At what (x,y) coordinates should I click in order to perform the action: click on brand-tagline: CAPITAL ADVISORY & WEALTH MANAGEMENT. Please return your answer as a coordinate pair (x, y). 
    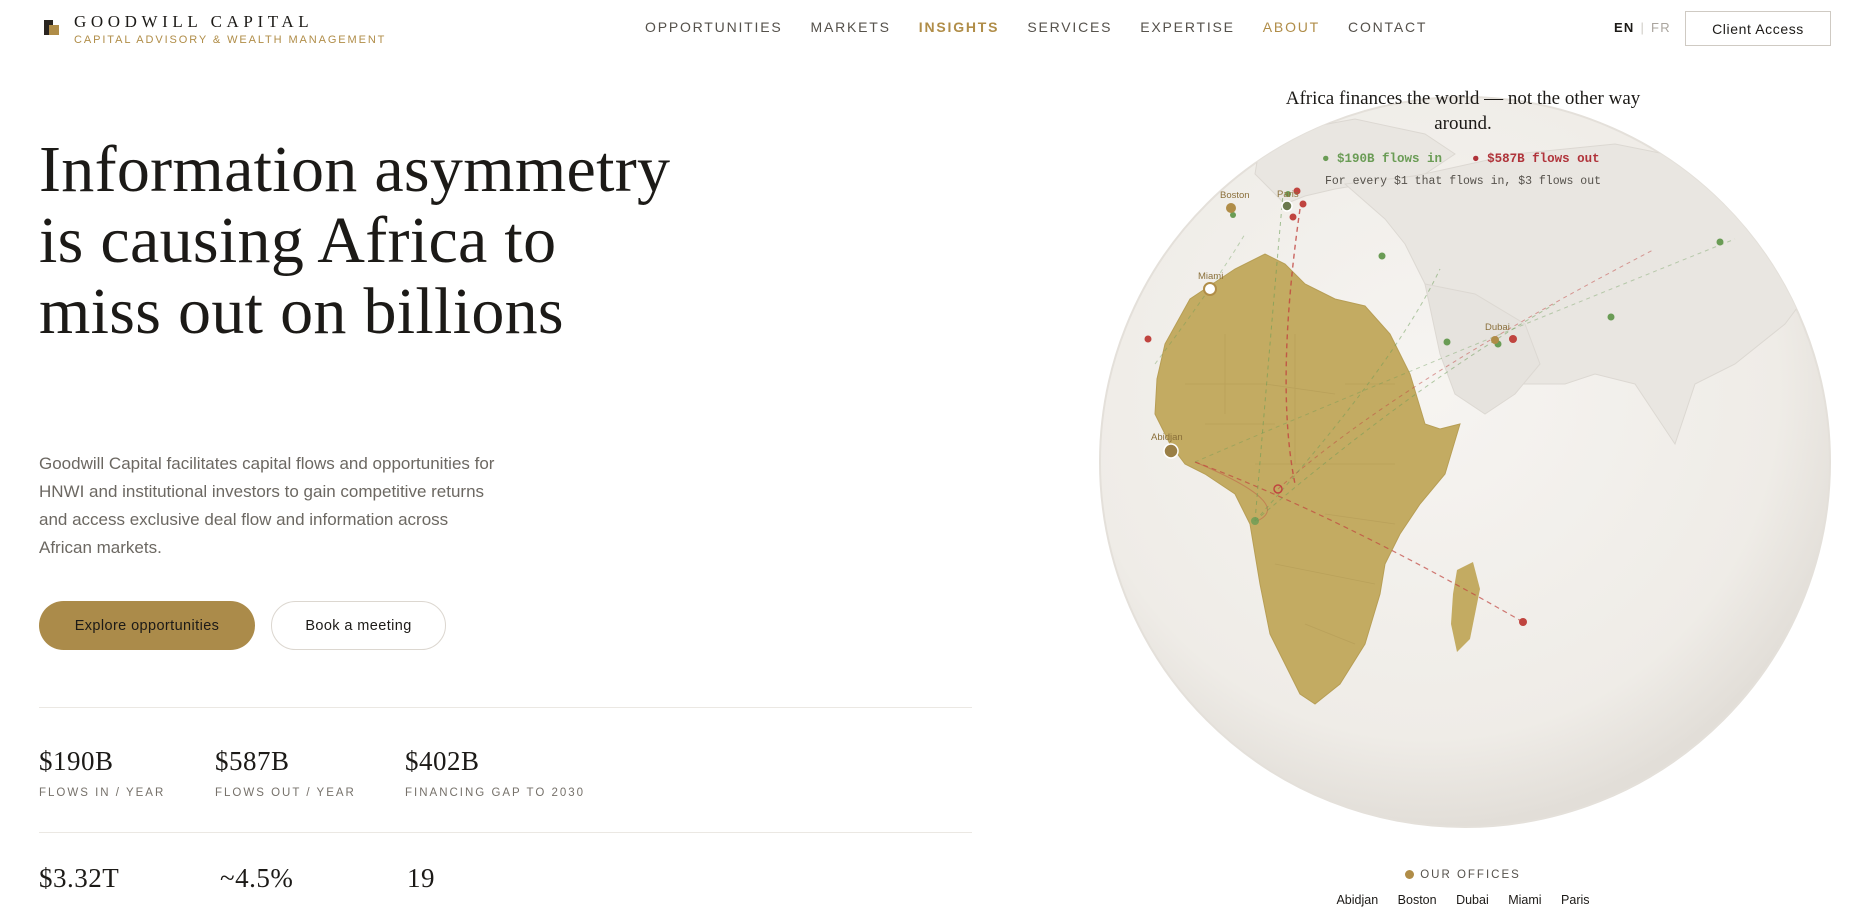
    Looking at the image, I should click on (230, 40).